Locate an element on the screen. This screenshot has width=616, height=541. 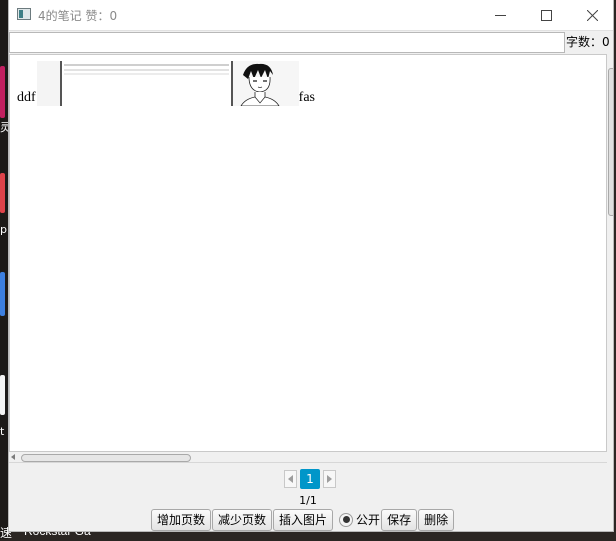
prev-page-button is located at coordinates (290, 479).